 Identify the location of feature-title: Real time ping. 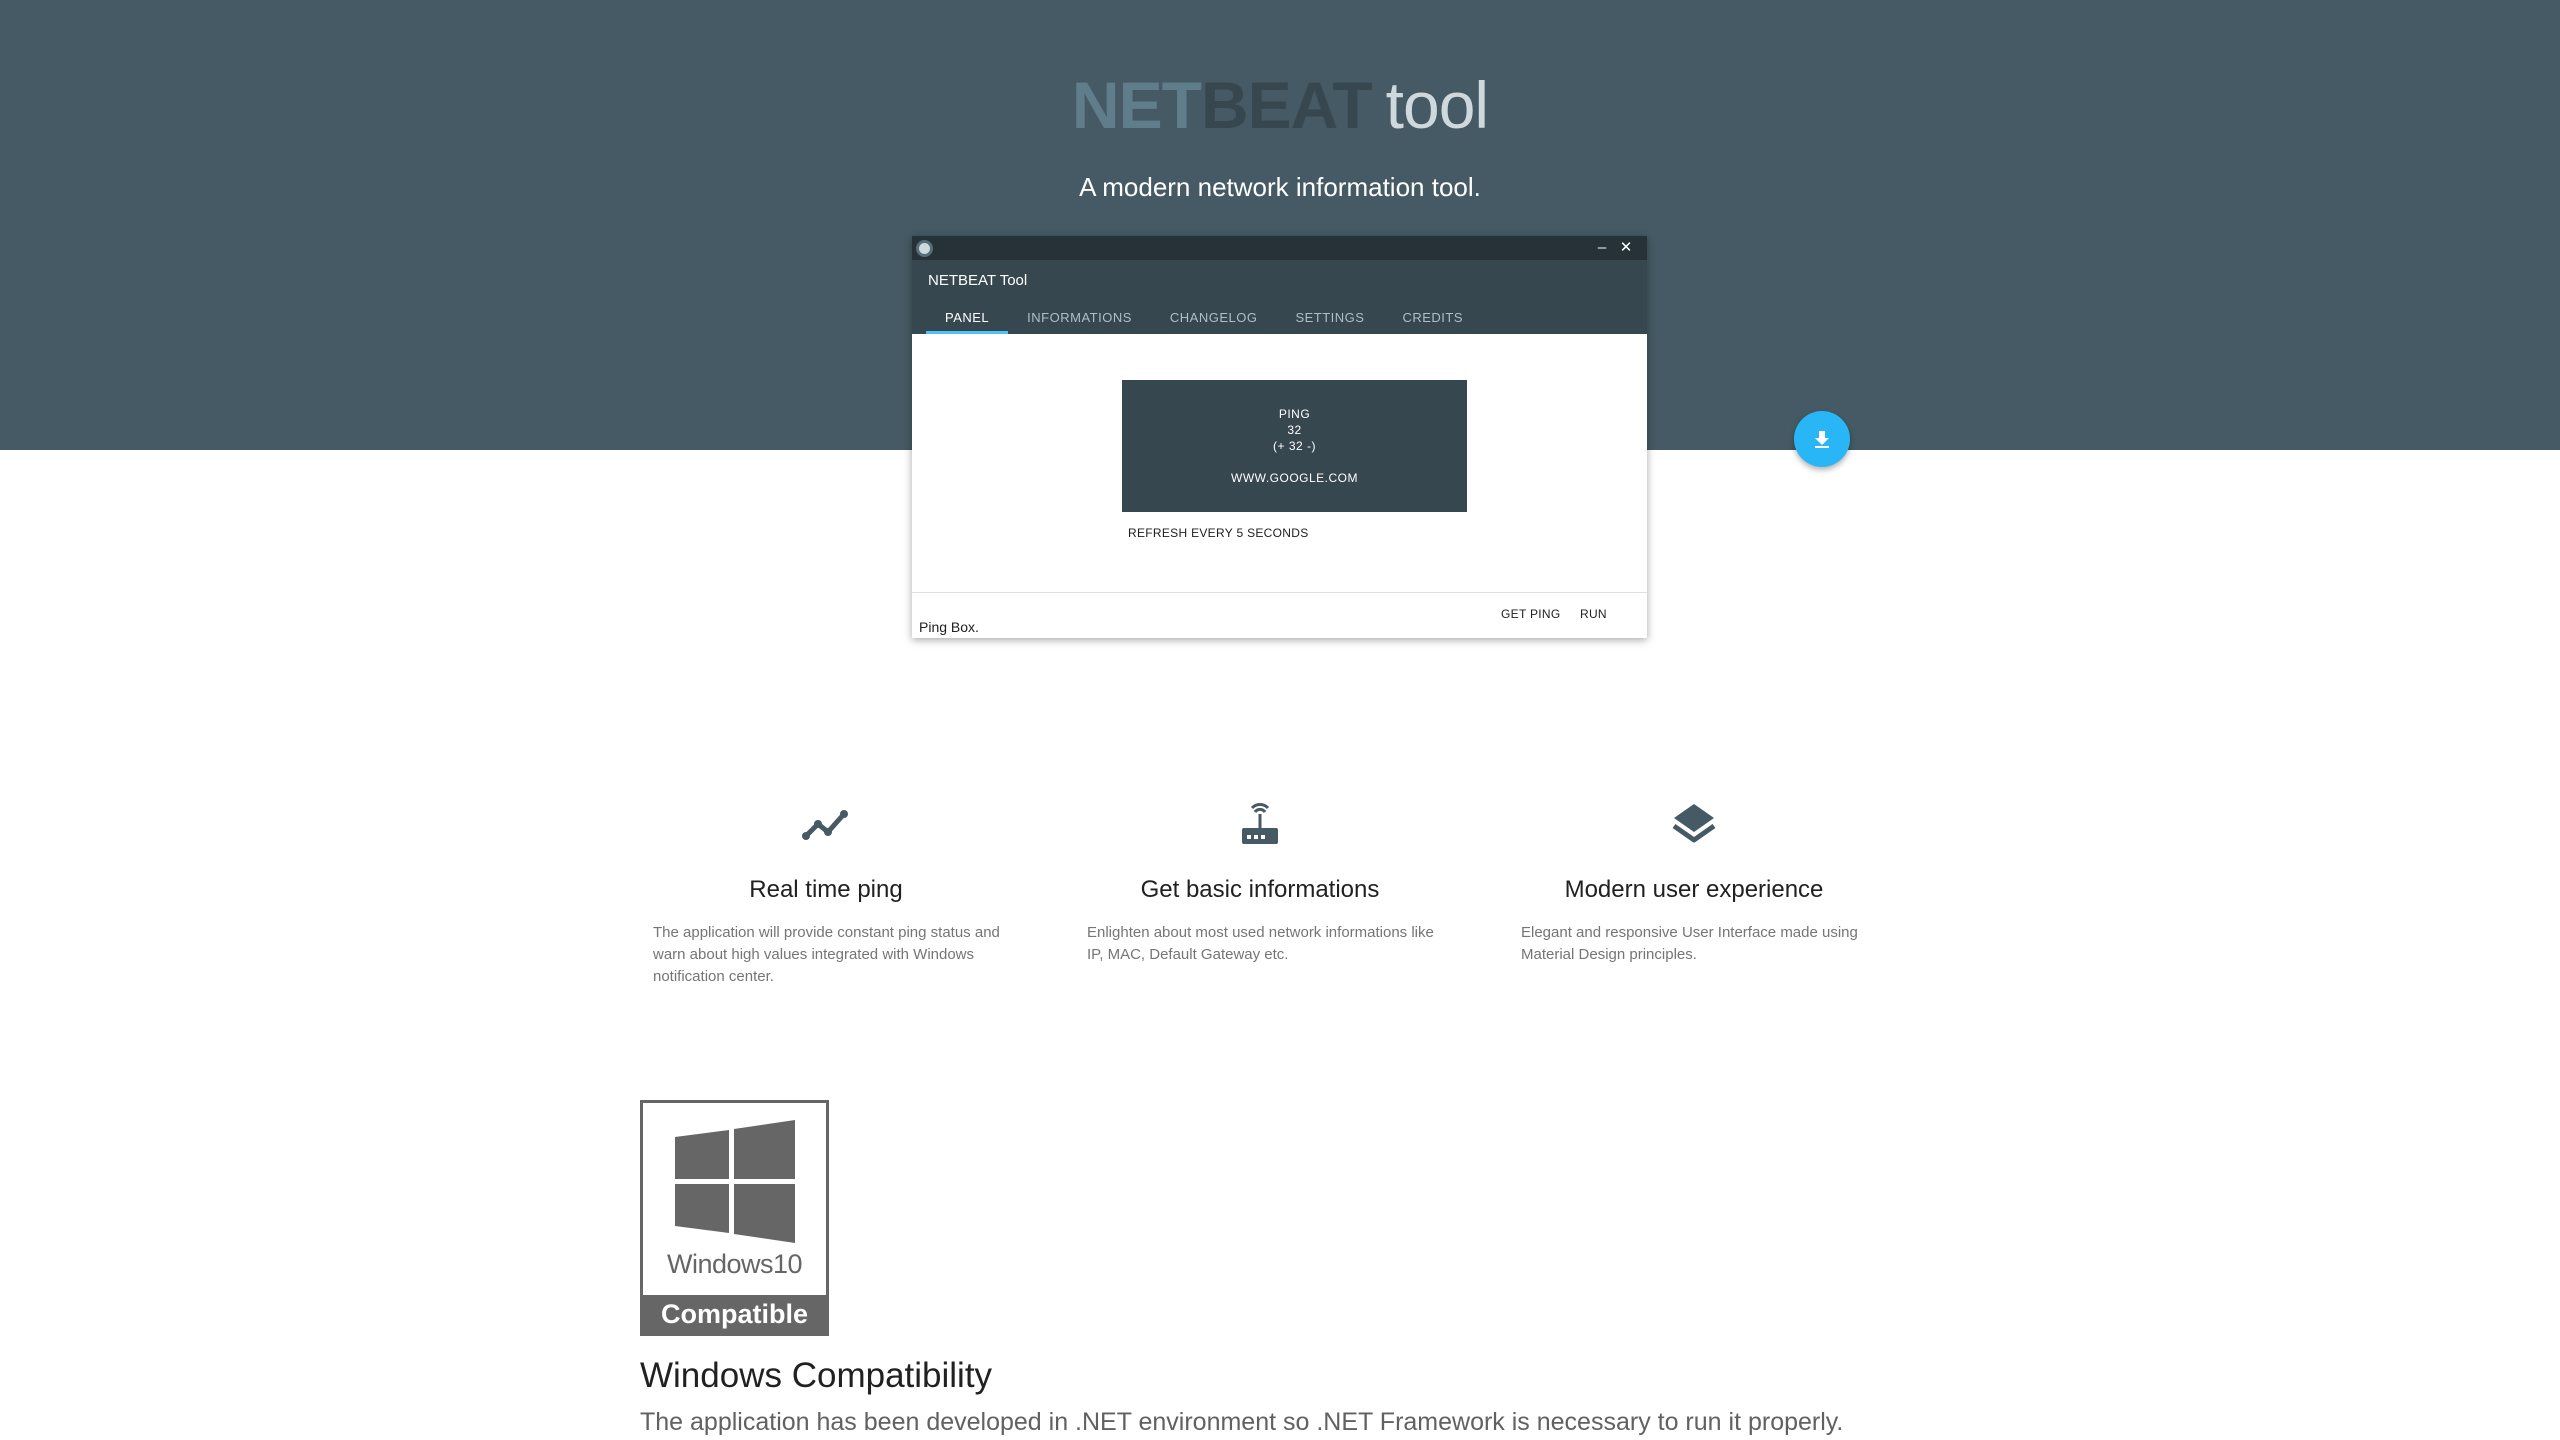
(826, 889).